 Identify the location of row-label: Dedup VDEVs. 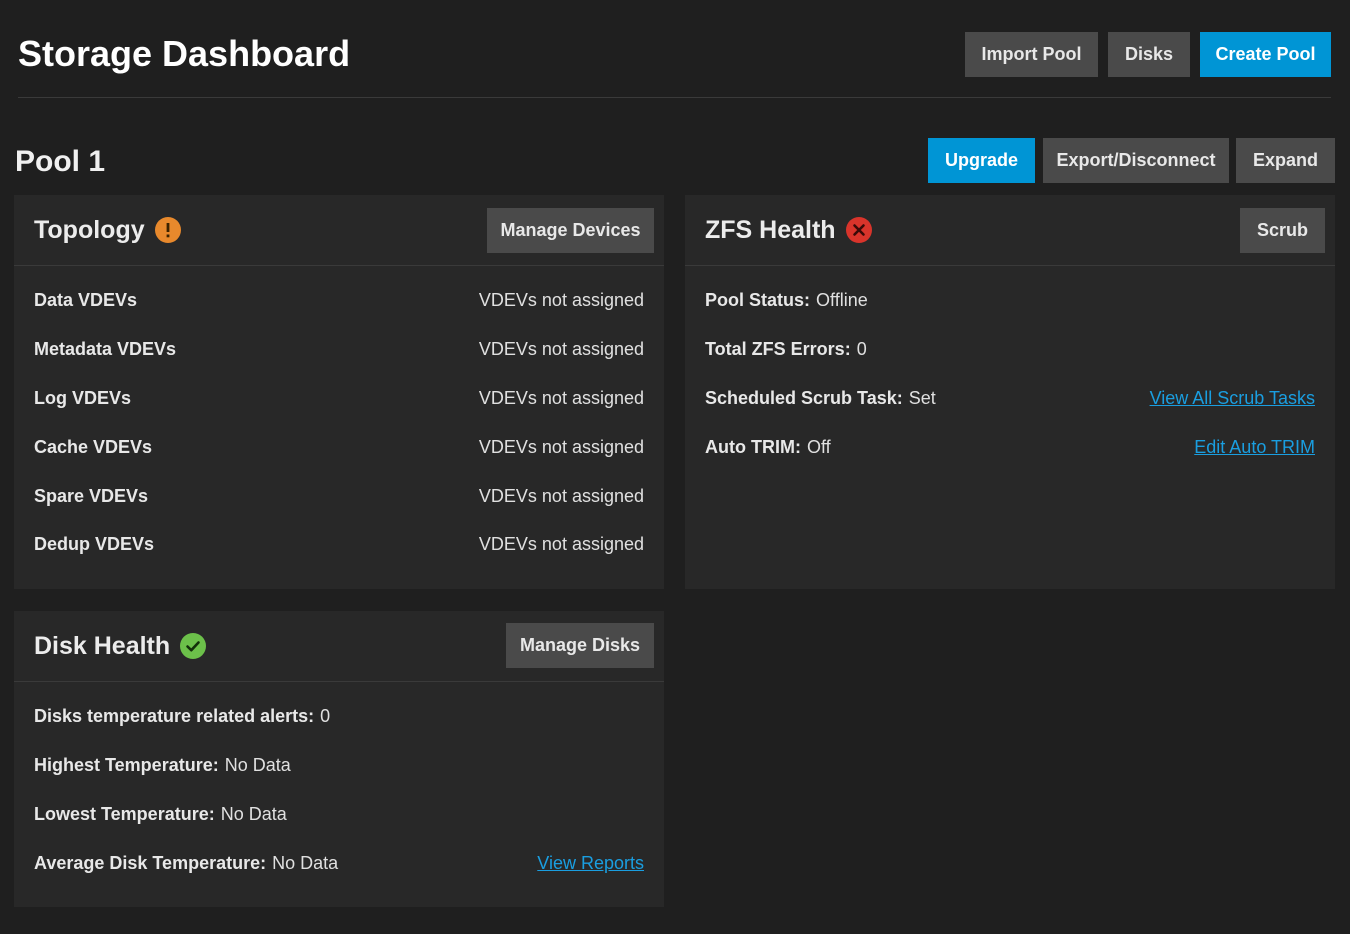
(94, 544).